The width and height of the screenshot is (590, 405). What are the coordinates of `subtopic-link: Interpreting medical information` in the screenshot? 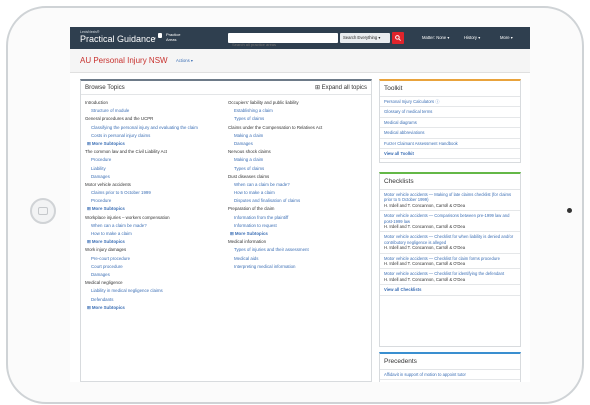 It's located at (299, 267).